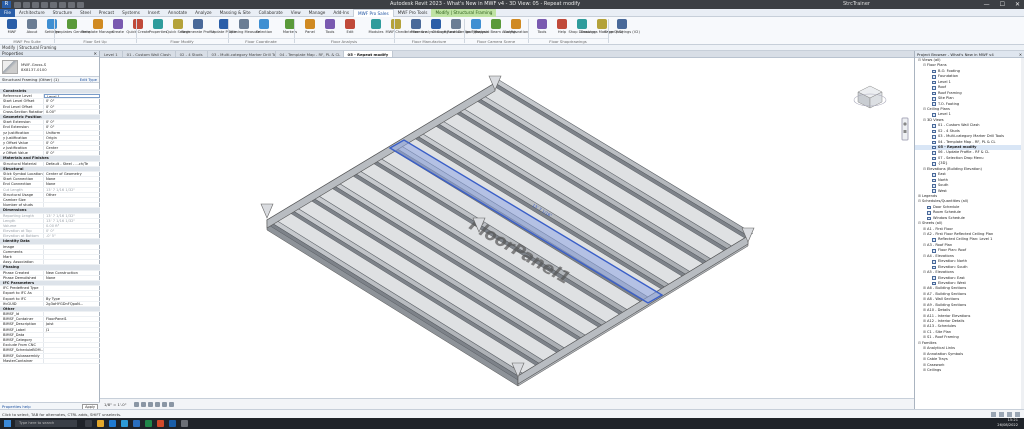 The height and width of the screenshot is (429, 1024). What do you see at coordinates (149, 54) in the screenshot?
I see `view-tab: 01 - Custom Wall Clash` at bounding box center [149, 54].